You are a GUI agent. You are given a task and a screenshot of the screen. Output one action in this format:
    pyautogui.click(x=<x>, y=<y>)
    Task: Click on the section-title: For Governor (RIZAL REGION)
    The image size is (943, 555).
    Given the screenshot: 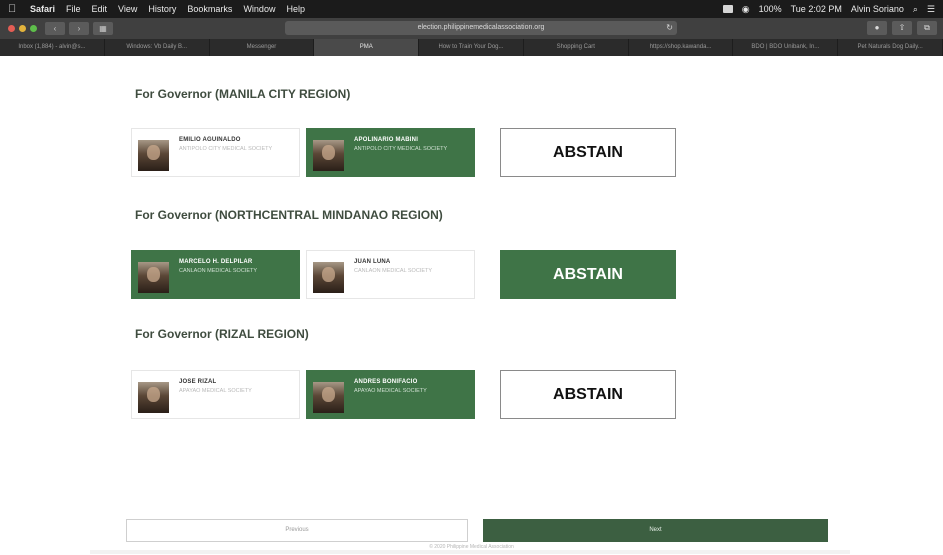 What is the action you would take?
    pyautogui.click(x=222, y=334)
    